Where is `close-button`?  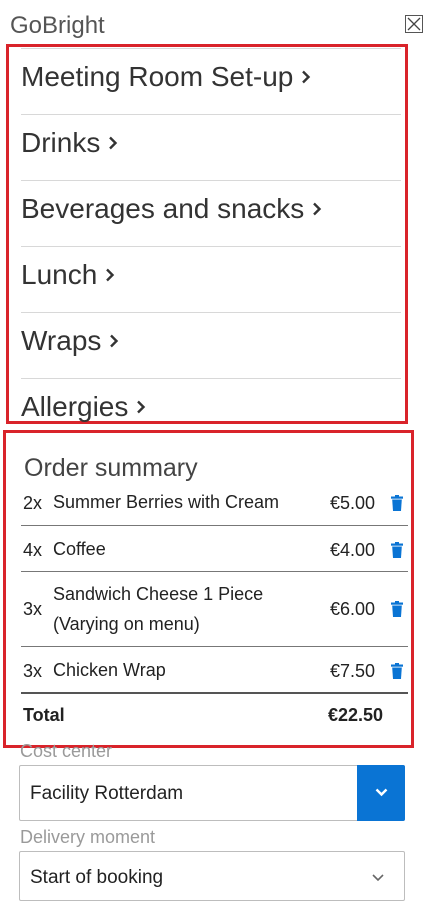 close-button is located at coordinates (414, 24).